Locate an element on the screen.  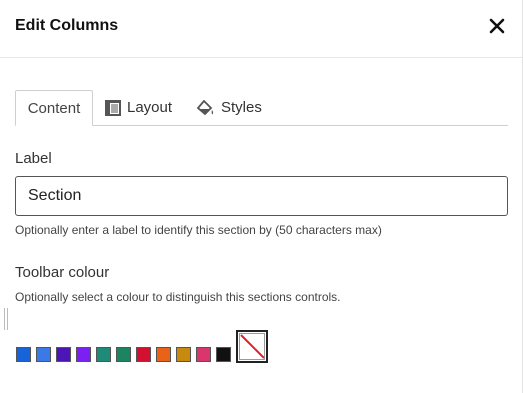
no-colour-icon is located at coordinates (252, 346).